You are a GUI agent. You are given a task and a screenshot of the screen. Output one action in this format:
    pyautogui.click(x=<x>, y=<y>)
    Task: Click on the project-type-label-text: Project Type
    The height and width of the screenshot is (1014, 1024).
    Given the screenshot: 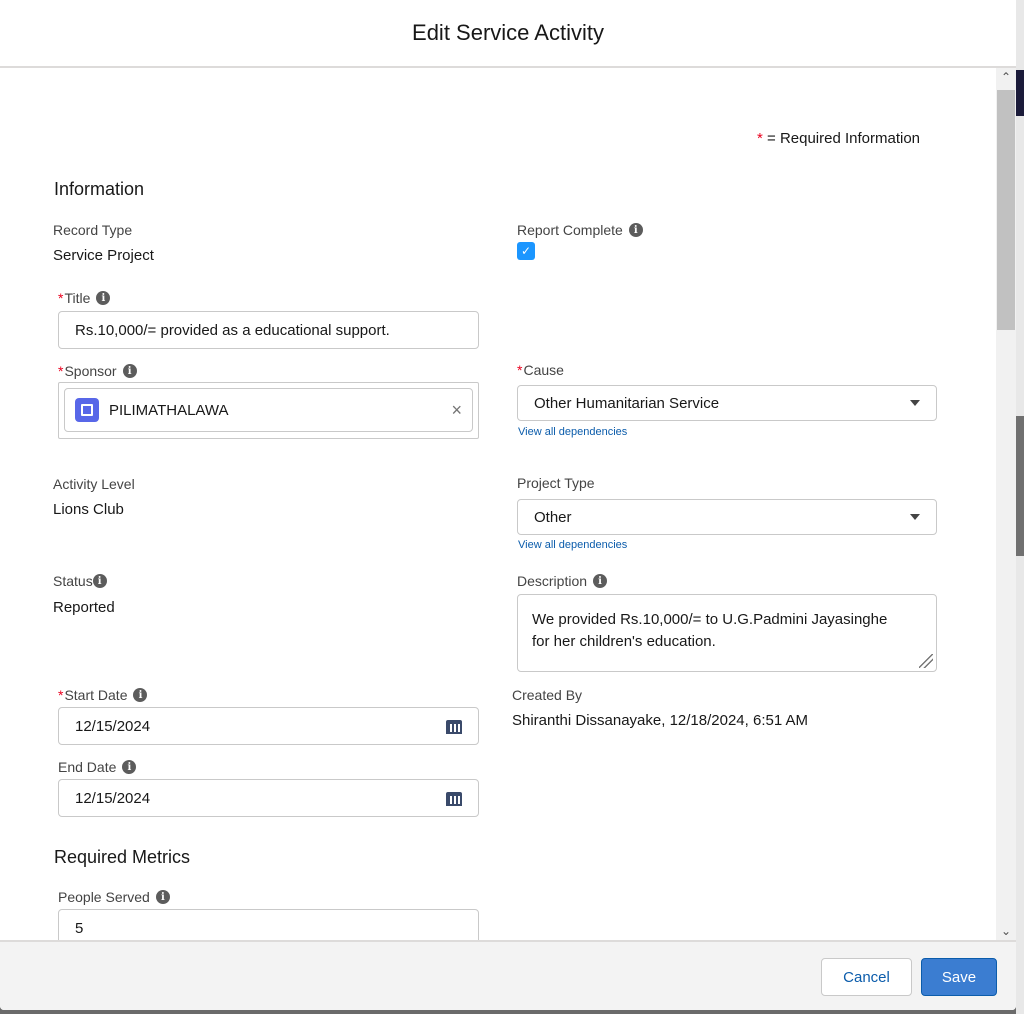 What is the action you would take?
    pyautogui.click(x=556, y=483)
    